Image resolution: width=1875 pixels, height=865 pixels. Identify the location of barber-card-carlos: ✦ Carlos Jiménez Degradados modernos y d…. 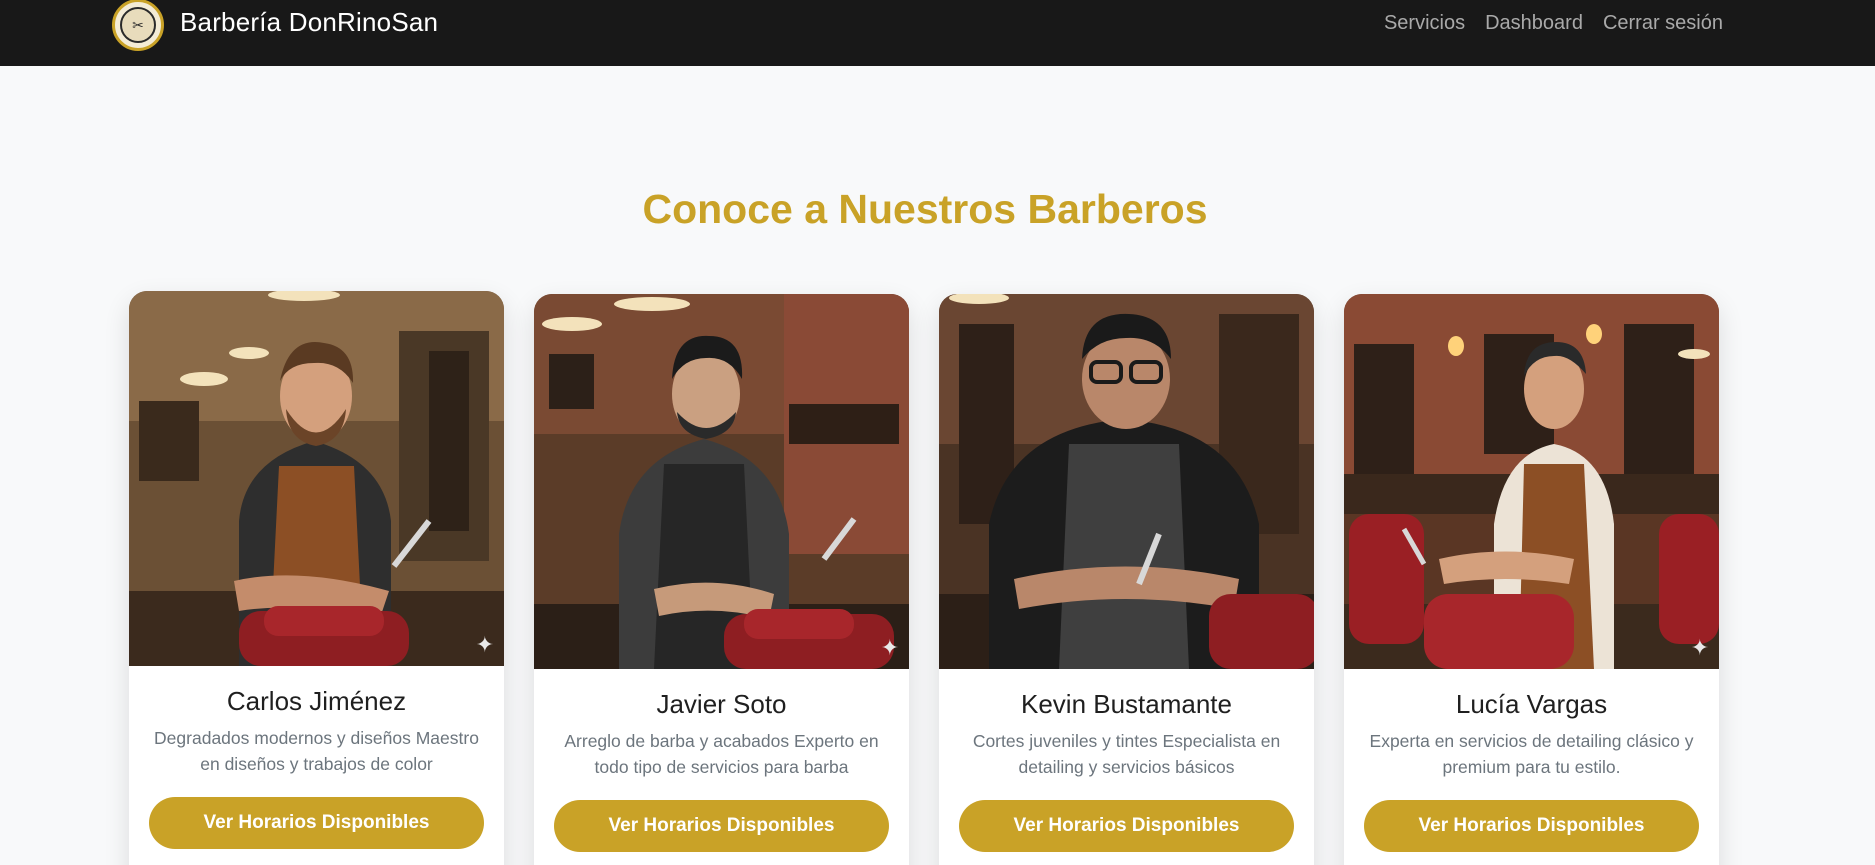
(316, 578).